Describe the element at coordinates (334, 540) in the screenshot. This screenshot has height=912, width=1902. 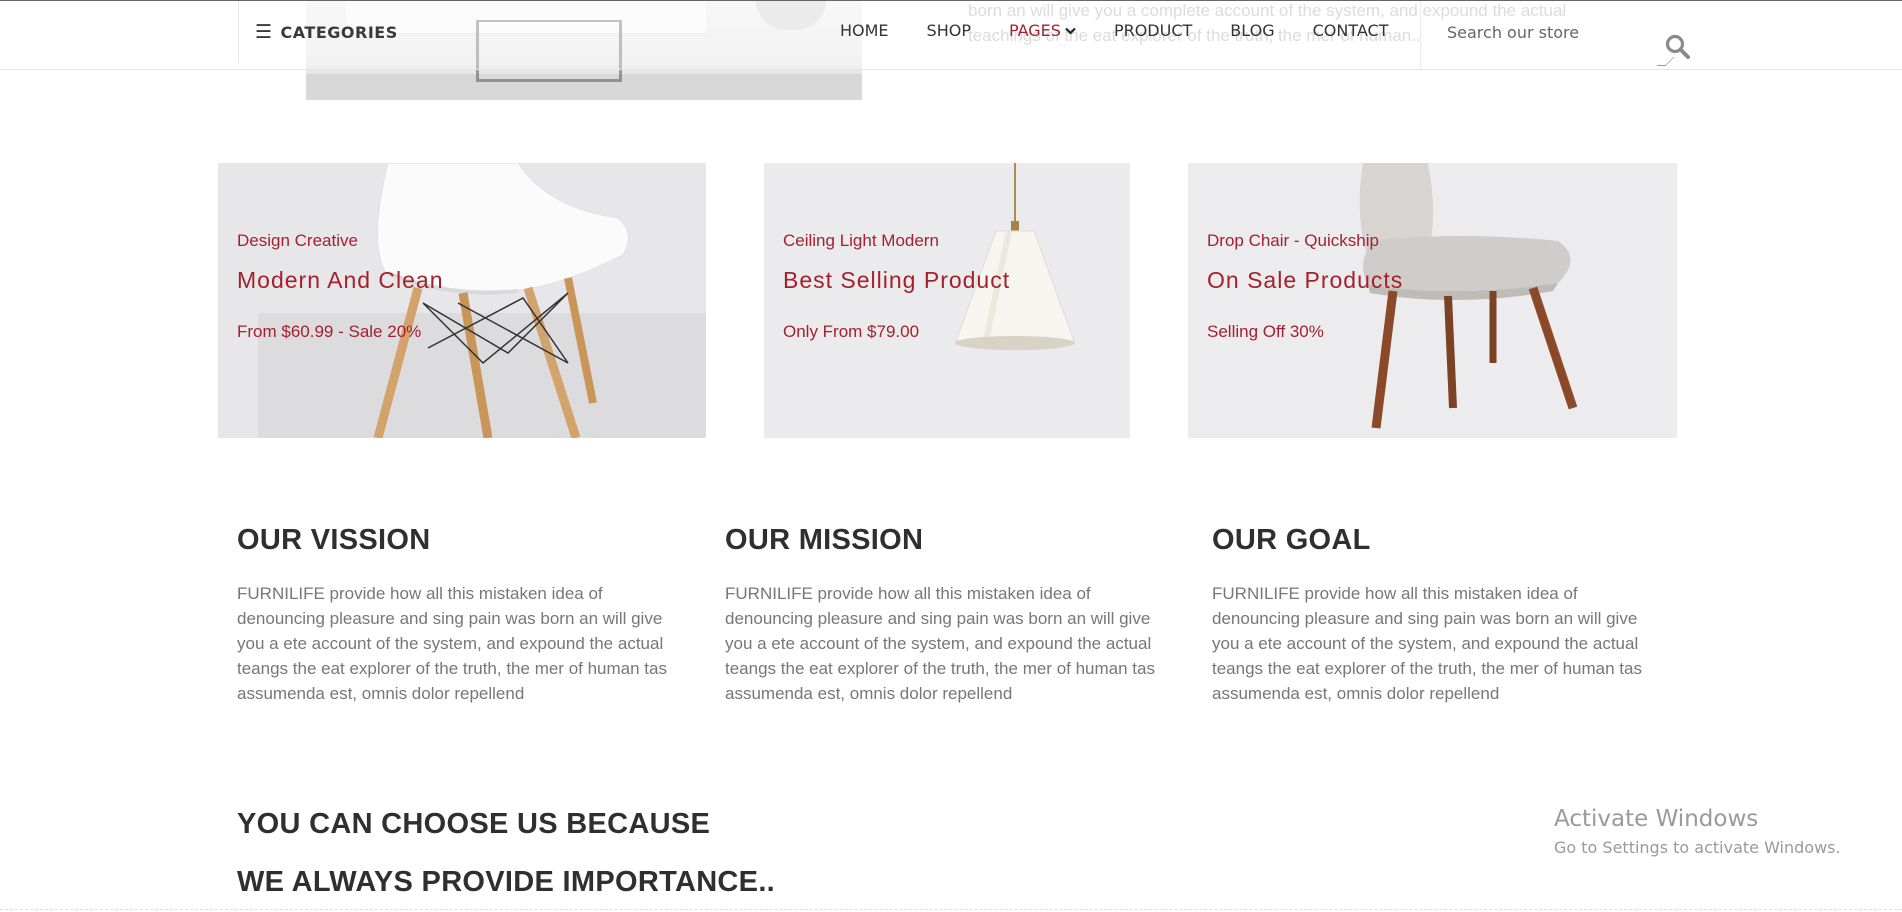
I see `vision-title: OUR VISSION` at that location.